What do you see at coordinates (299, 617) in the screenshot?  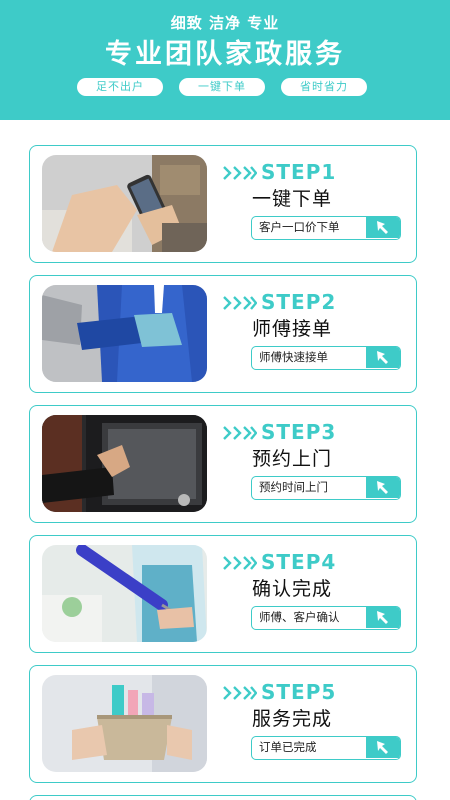 I see `step-action-label: 师傅、客户确认` at bounding box center [299, 617].